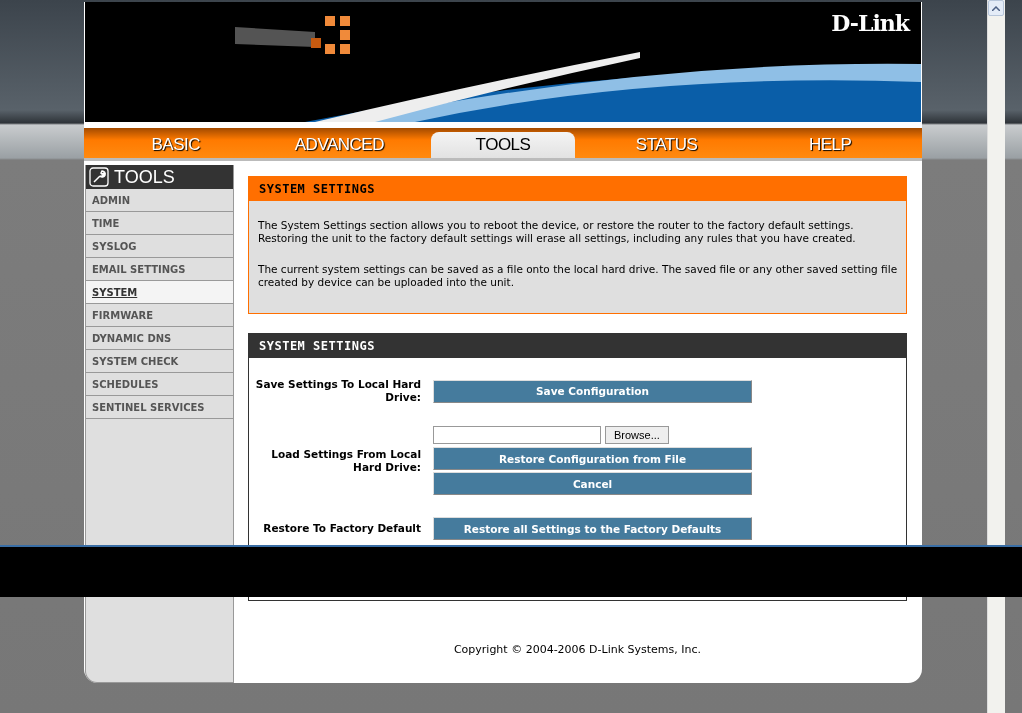 The height and width of the screenshot is (713, 1022). What do you see at coordinates (517, 435) in the screenshot?
I see `file-path-field` at bounding box center [517, 435].